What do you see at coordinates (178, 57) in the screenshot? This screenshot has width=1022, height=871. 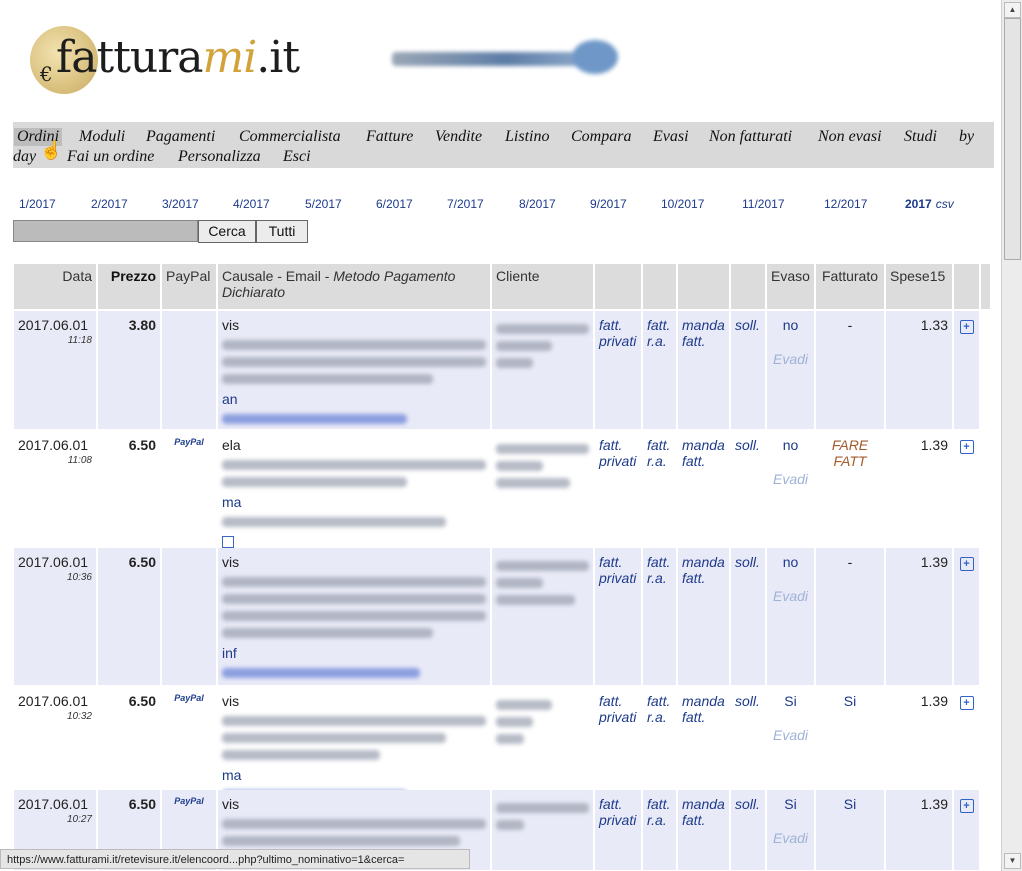 I see `logo-text: fatturami.it` at bounding box center [178, 57].